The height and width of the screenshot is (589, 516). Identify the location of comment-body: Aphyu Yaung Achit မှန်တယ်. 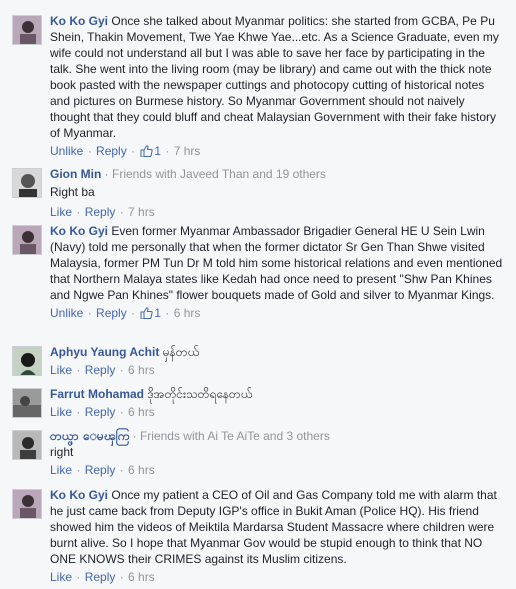
(277, 352).